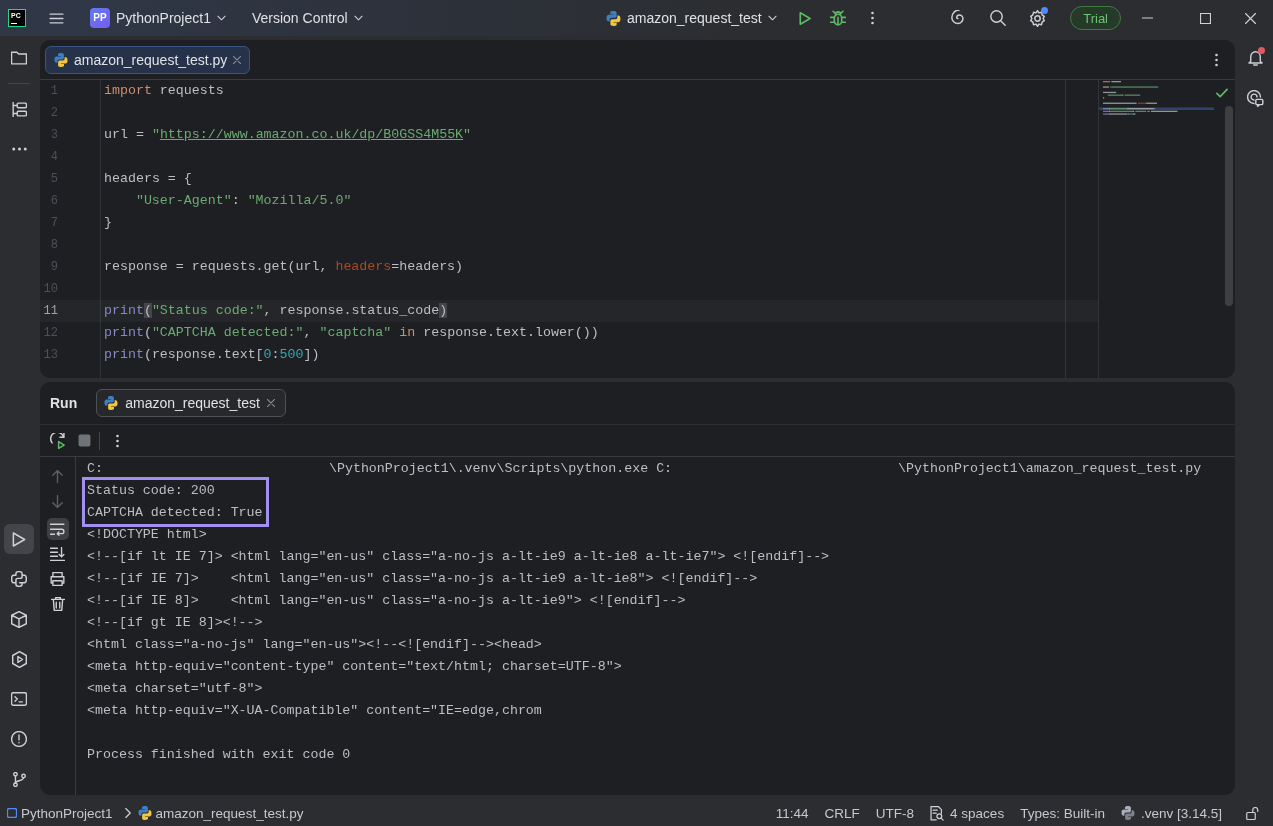 The image size is (1273, 826). What do you see at coordinates (64, 403) in the screenshot?
I see `panel-title: Run` at bounding box center [64, 403].